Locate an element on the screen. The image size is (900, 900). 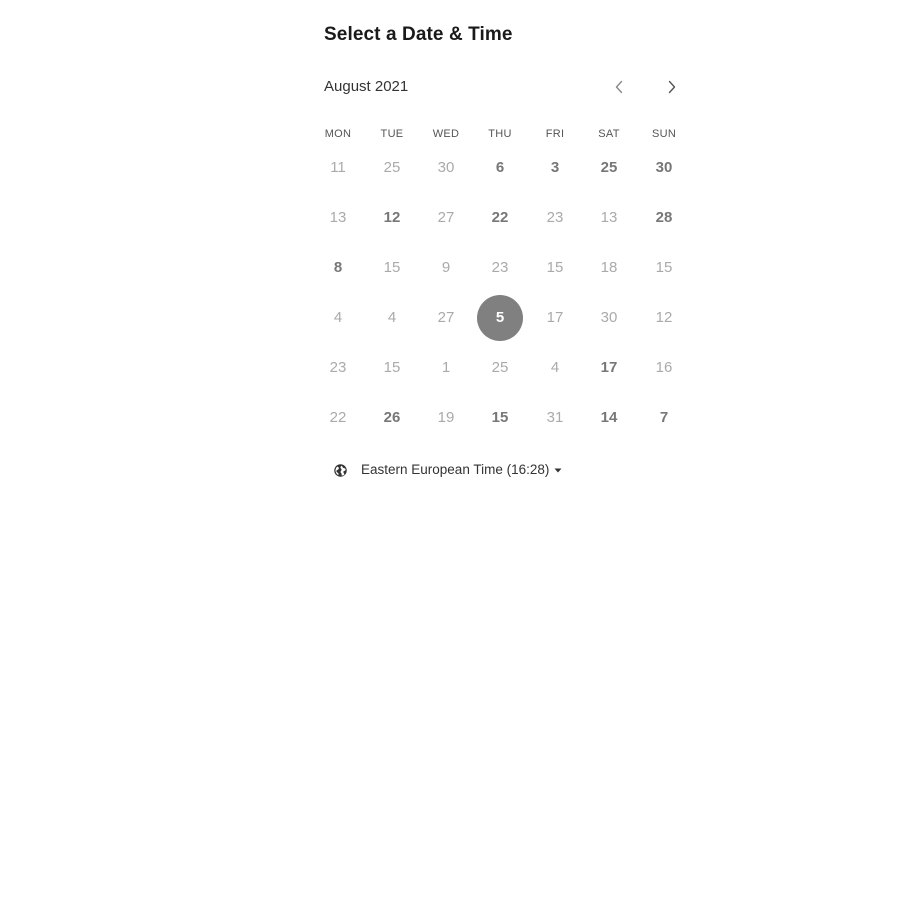
calendar-day: 3 is located at coordinates (555, 168).